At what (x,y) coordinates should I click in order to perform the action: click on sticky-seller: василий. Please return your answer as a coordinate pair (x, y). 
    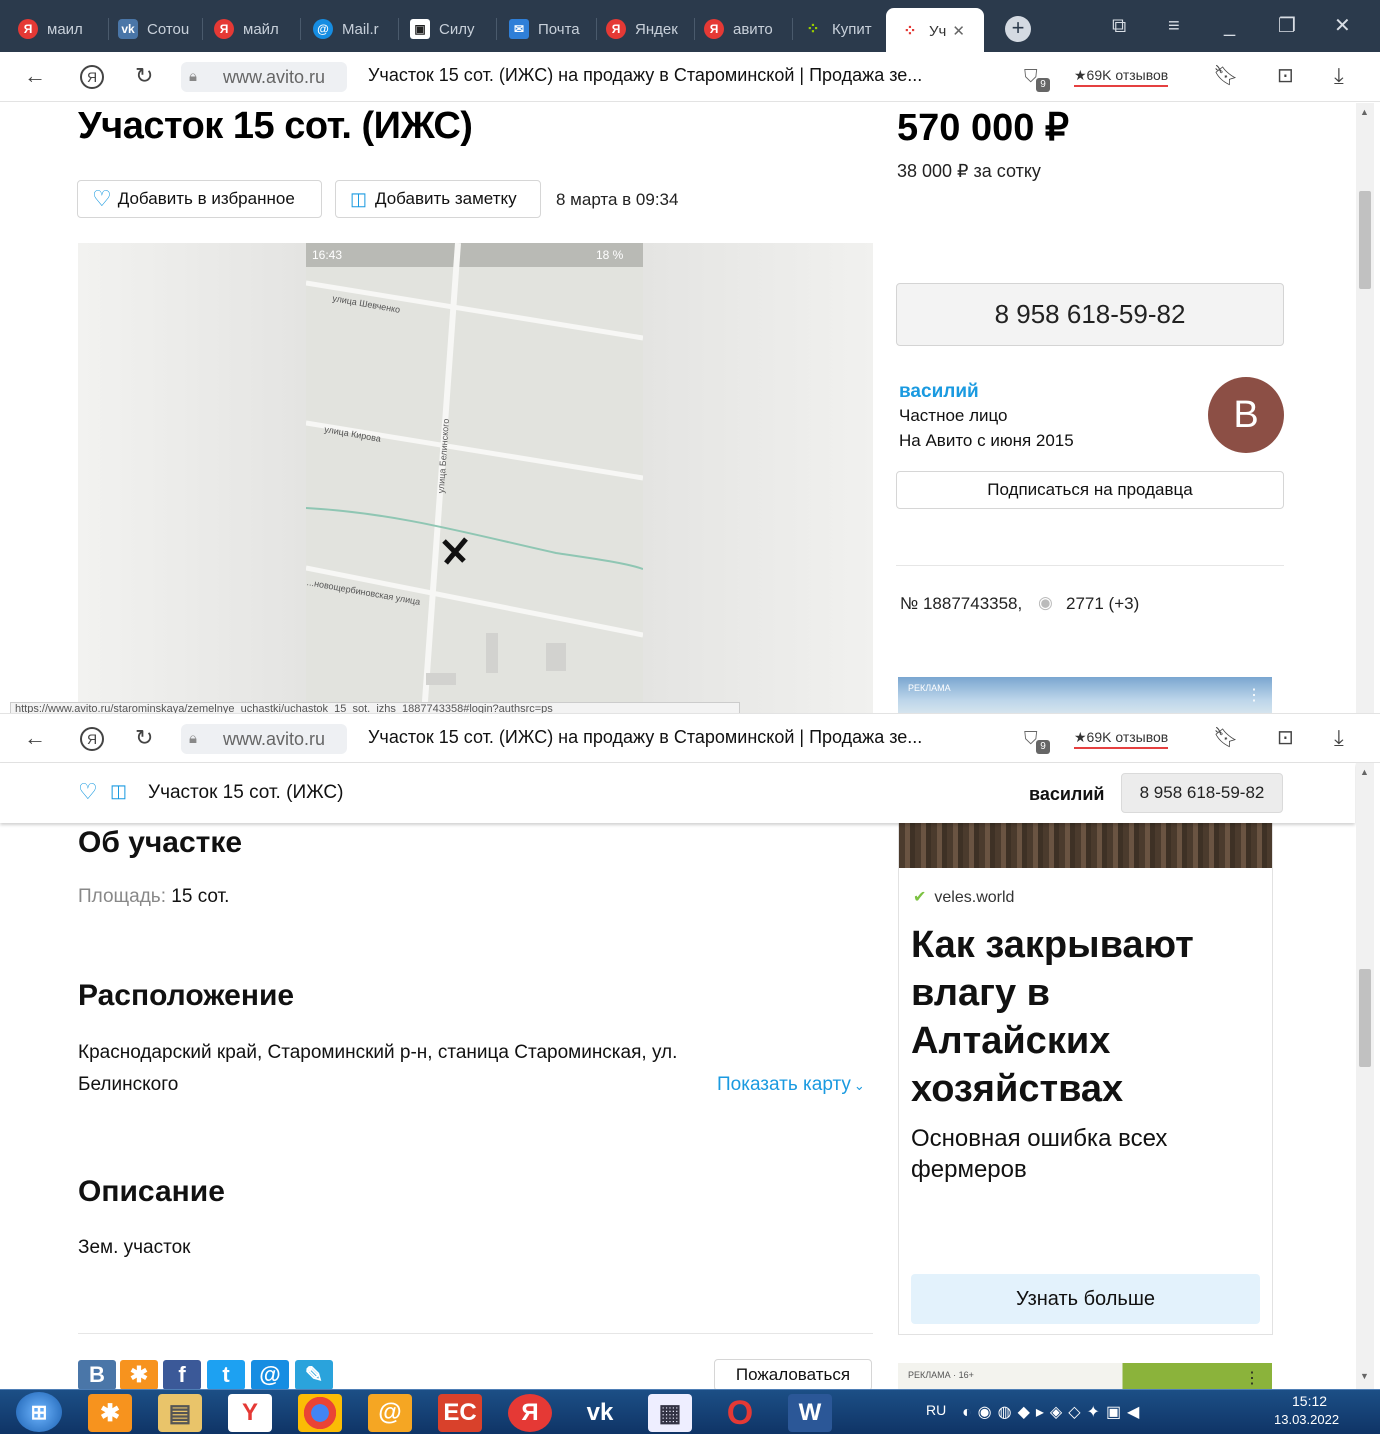
    Looking at the image, I should click on (1066, 794).